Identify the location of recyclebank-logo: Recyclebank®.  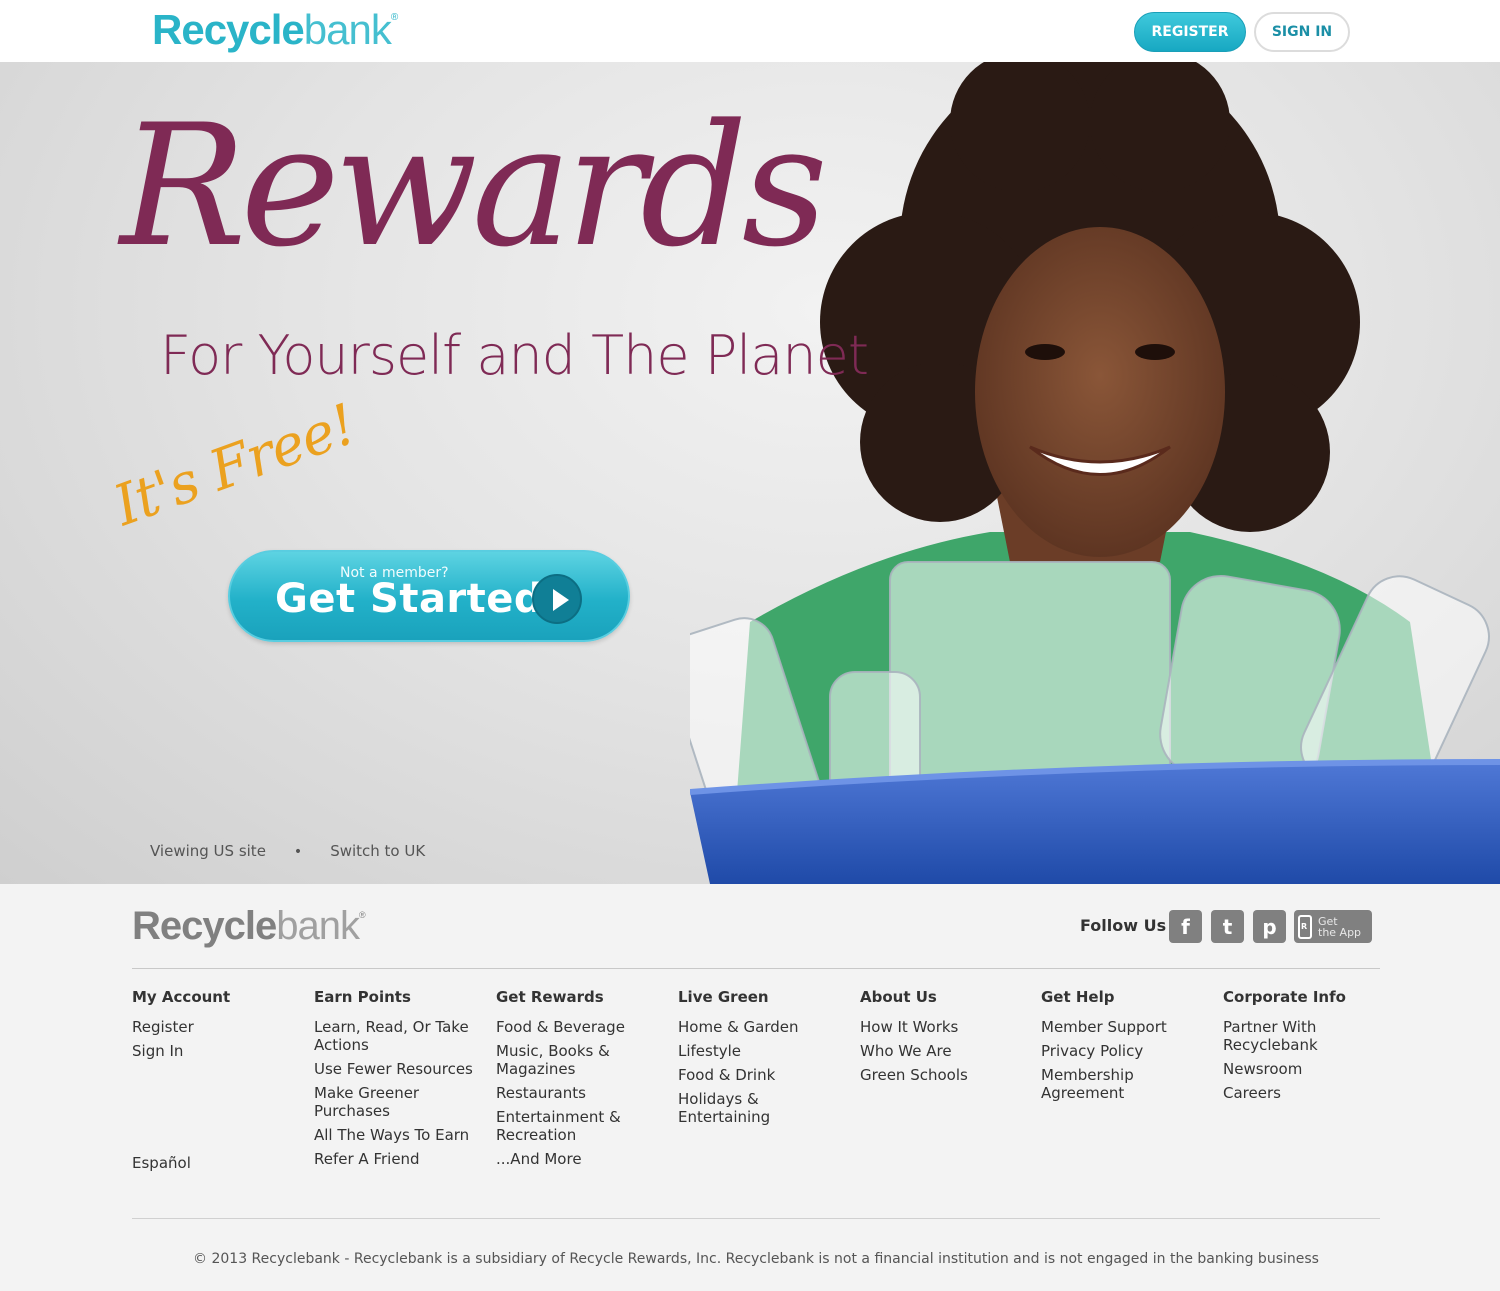
(275, 30).